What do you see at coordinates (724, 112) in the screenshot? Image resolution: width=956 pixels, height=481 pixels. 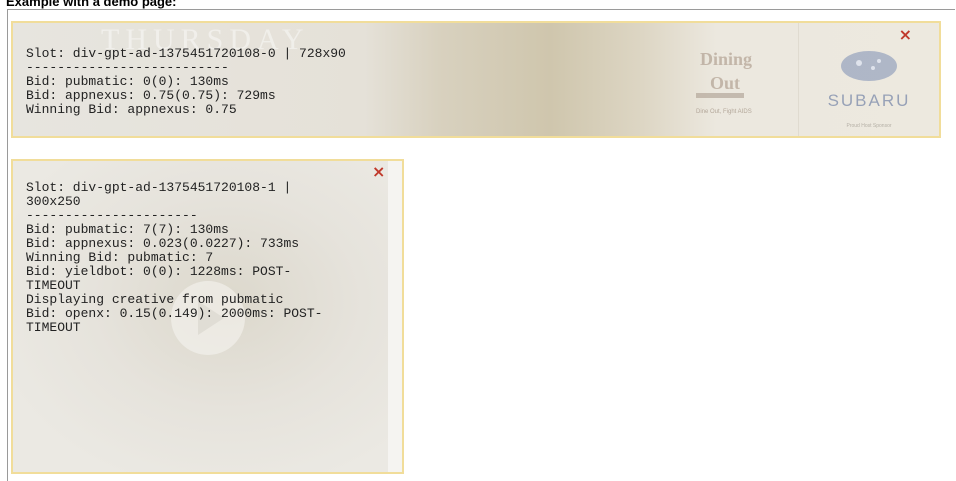 I see `dining-out-logo-tagline: Dine Out, Fight AIDS` at bounding box center [724, 112].